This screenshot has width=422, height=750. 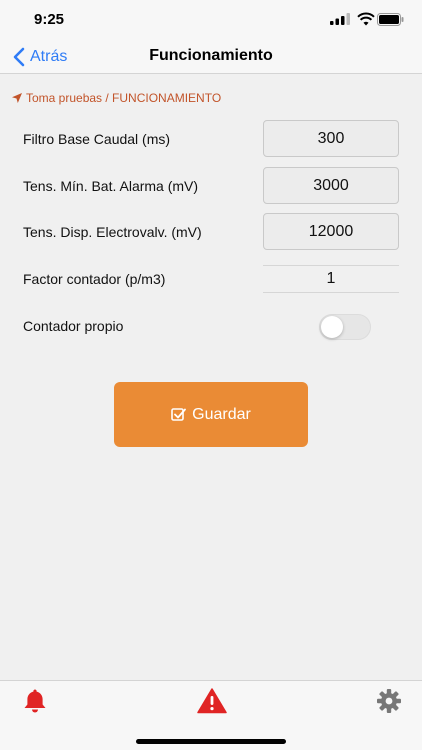 I want to click on breadcrumb: Toma pruebas / FUNCIONAMIENTO, so click(x=116, y=98).